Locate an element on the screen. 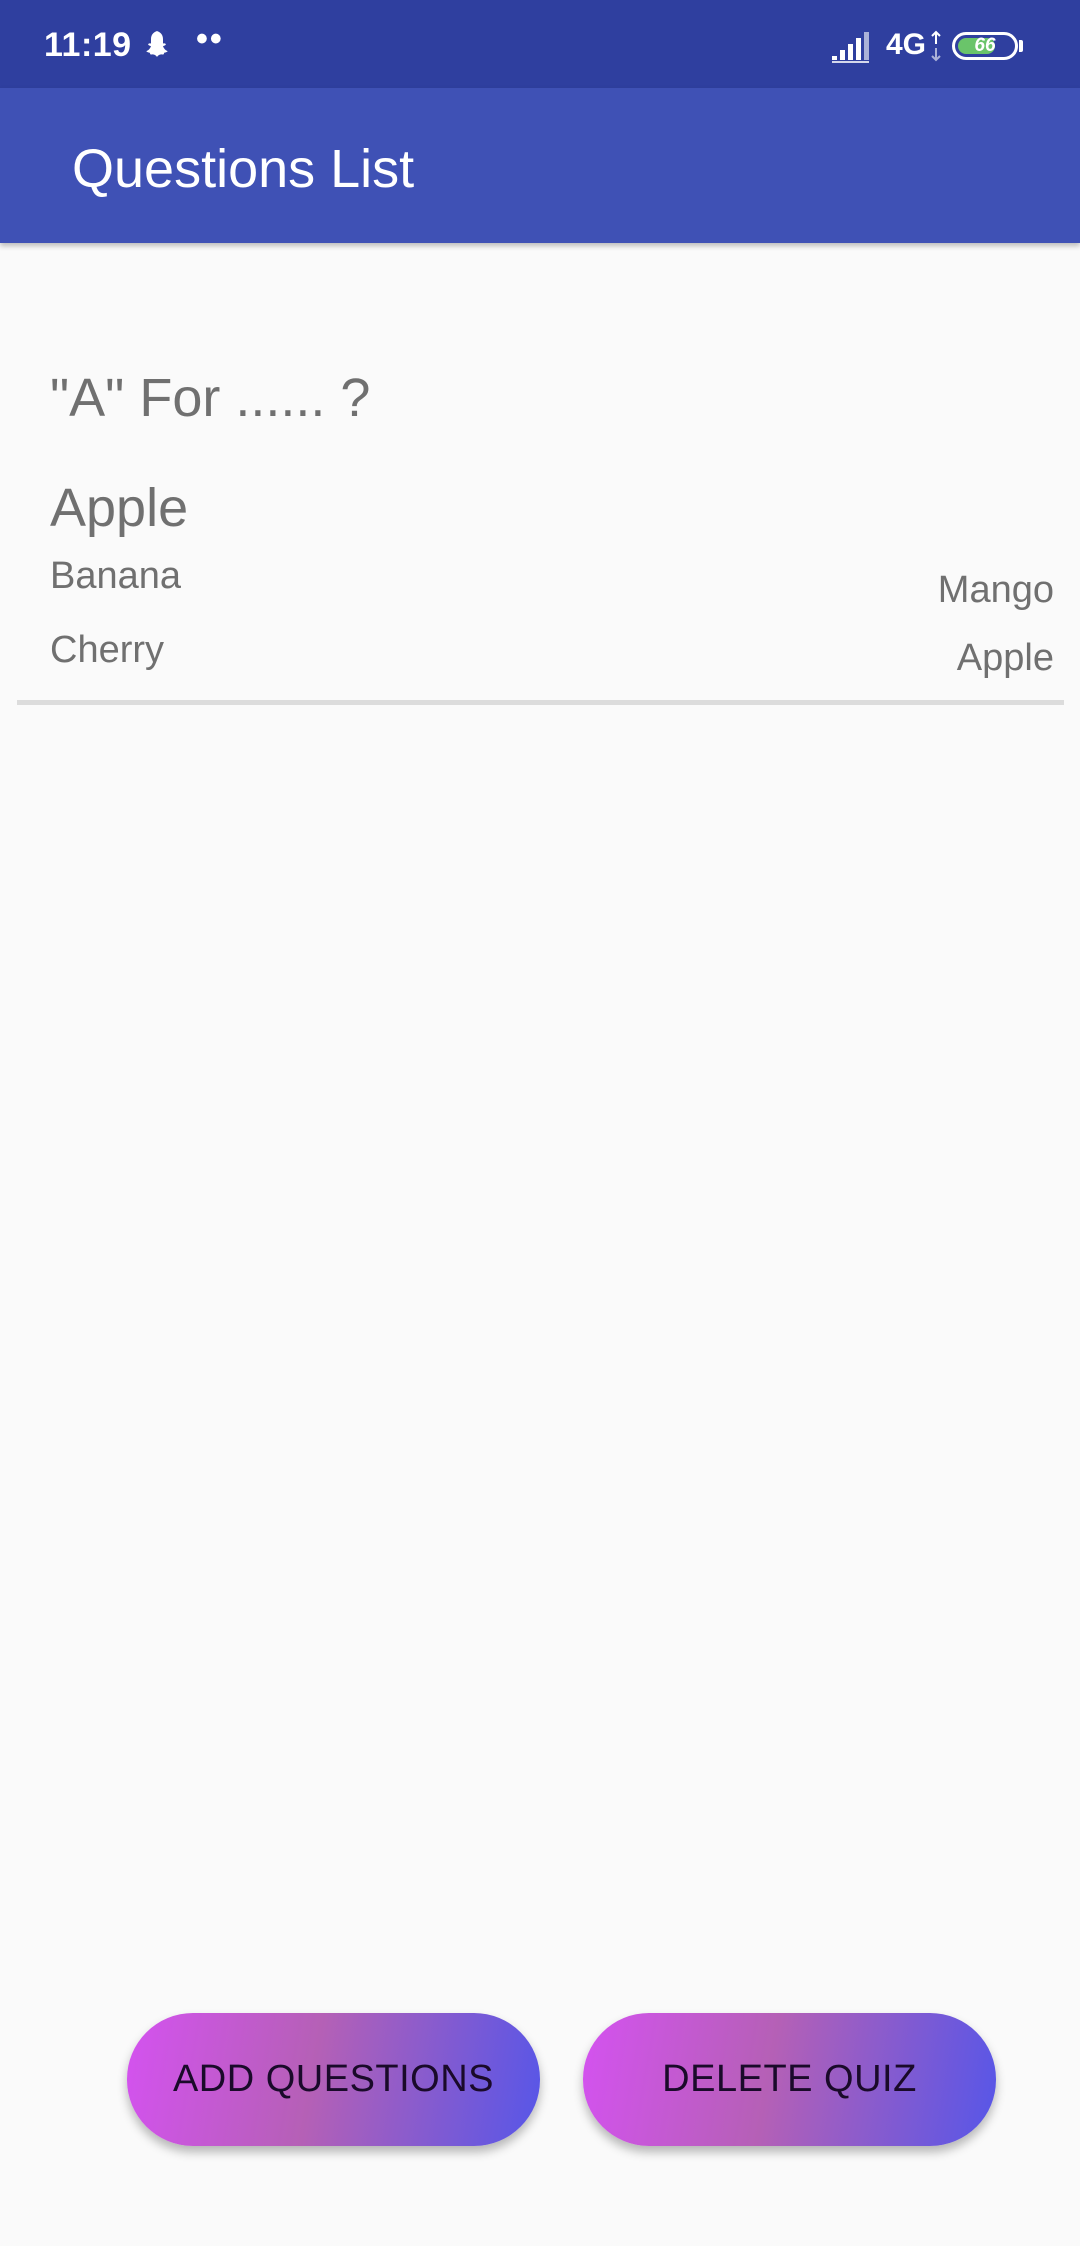 The width and height of the screenshot is (1080, 2246). delete-quiz-button: DELETE QUIZ is located at coordinates (789, 2079).